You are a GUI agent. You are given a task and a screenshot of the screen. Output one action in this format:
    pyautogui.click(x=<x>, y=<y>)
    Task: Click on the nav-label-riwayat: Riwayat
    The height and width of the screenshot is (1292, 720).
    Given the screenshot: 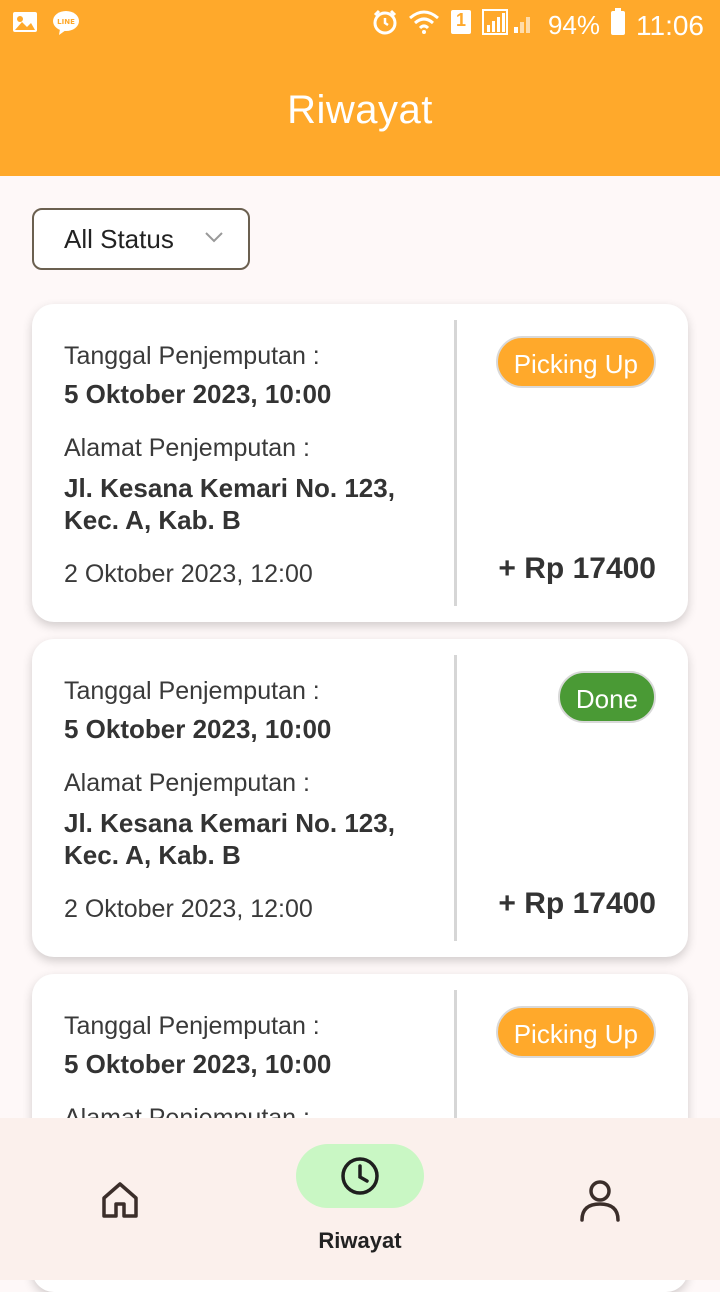 What is the action you would take?
    pyautogui.click(x=360, y=1240)
    